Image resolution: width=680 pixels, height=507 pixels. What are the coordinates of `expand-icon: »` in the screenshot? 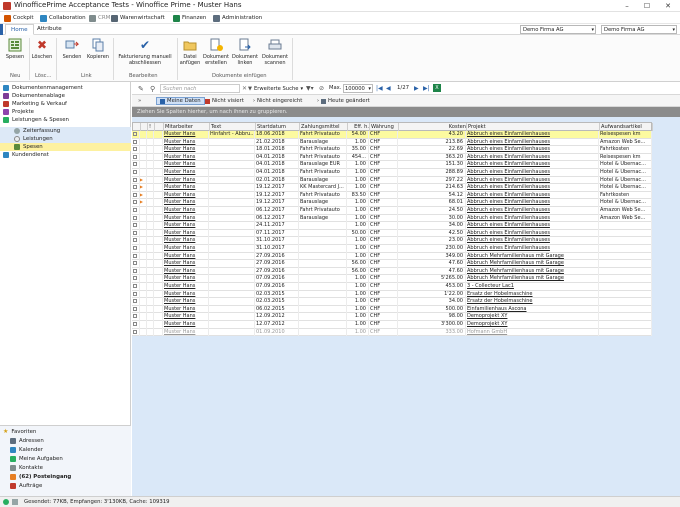 It's located at (139, 101).